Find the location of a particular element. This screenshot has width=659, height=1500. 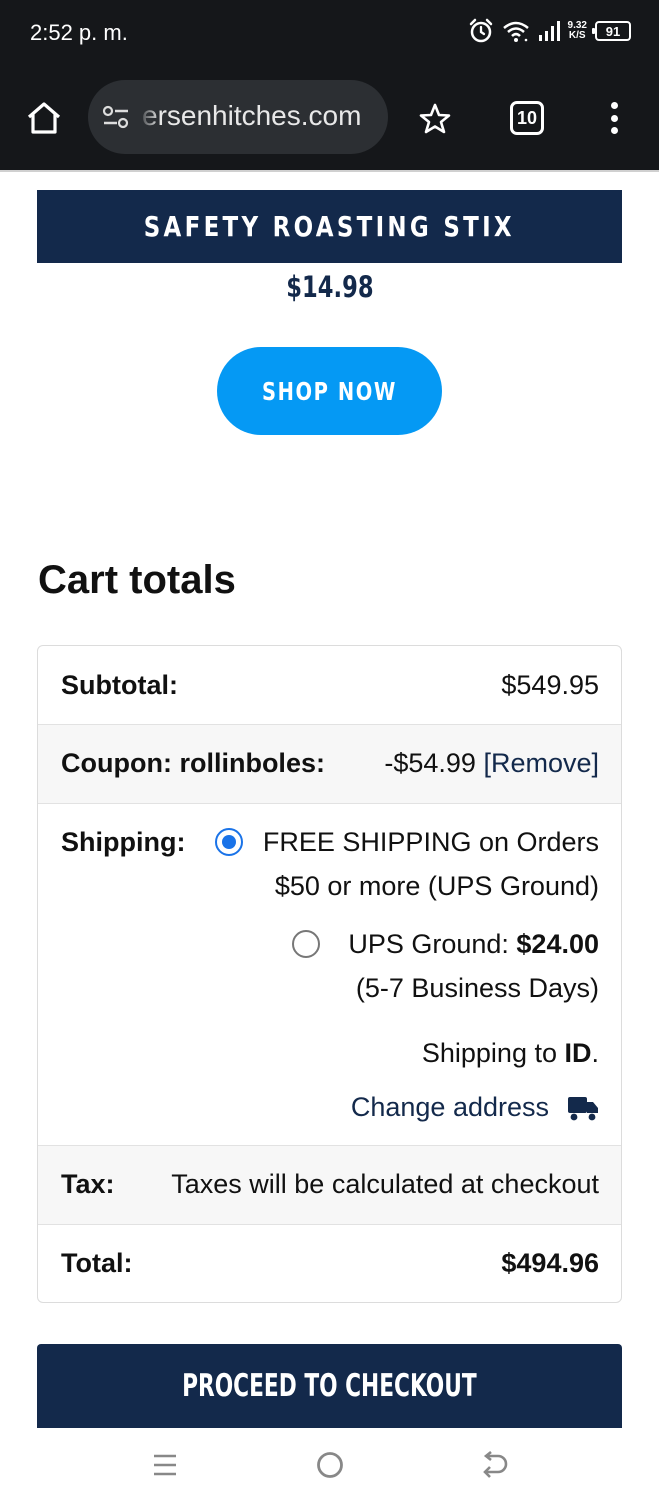

address-bar: ersenhitches.com is located at coordinates (238, 117).